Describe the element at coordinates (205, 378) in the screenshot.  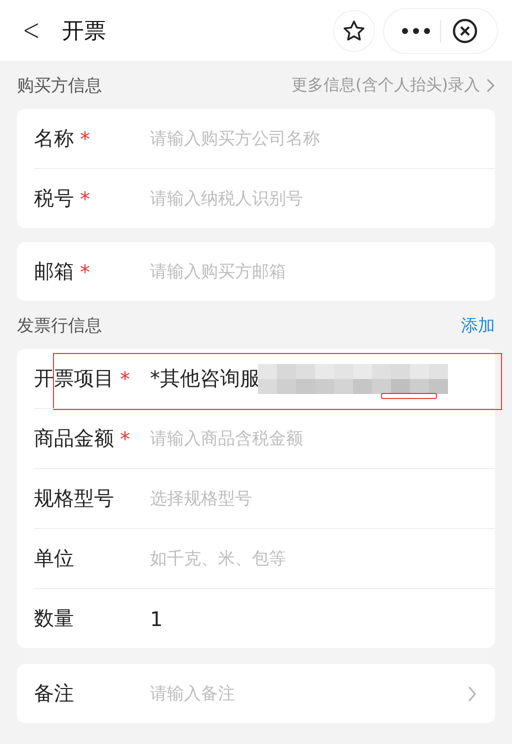
I see `field-value: *其他咨询服` at that location.